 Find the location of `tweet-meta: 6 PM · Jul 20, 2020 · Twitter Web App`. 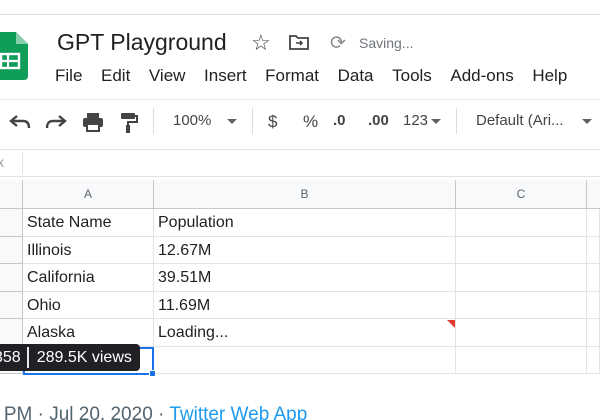

tweet-meta: 6 PM · Jul 20, 2020 · Twitter Web App is located at coordinates (153, 412).